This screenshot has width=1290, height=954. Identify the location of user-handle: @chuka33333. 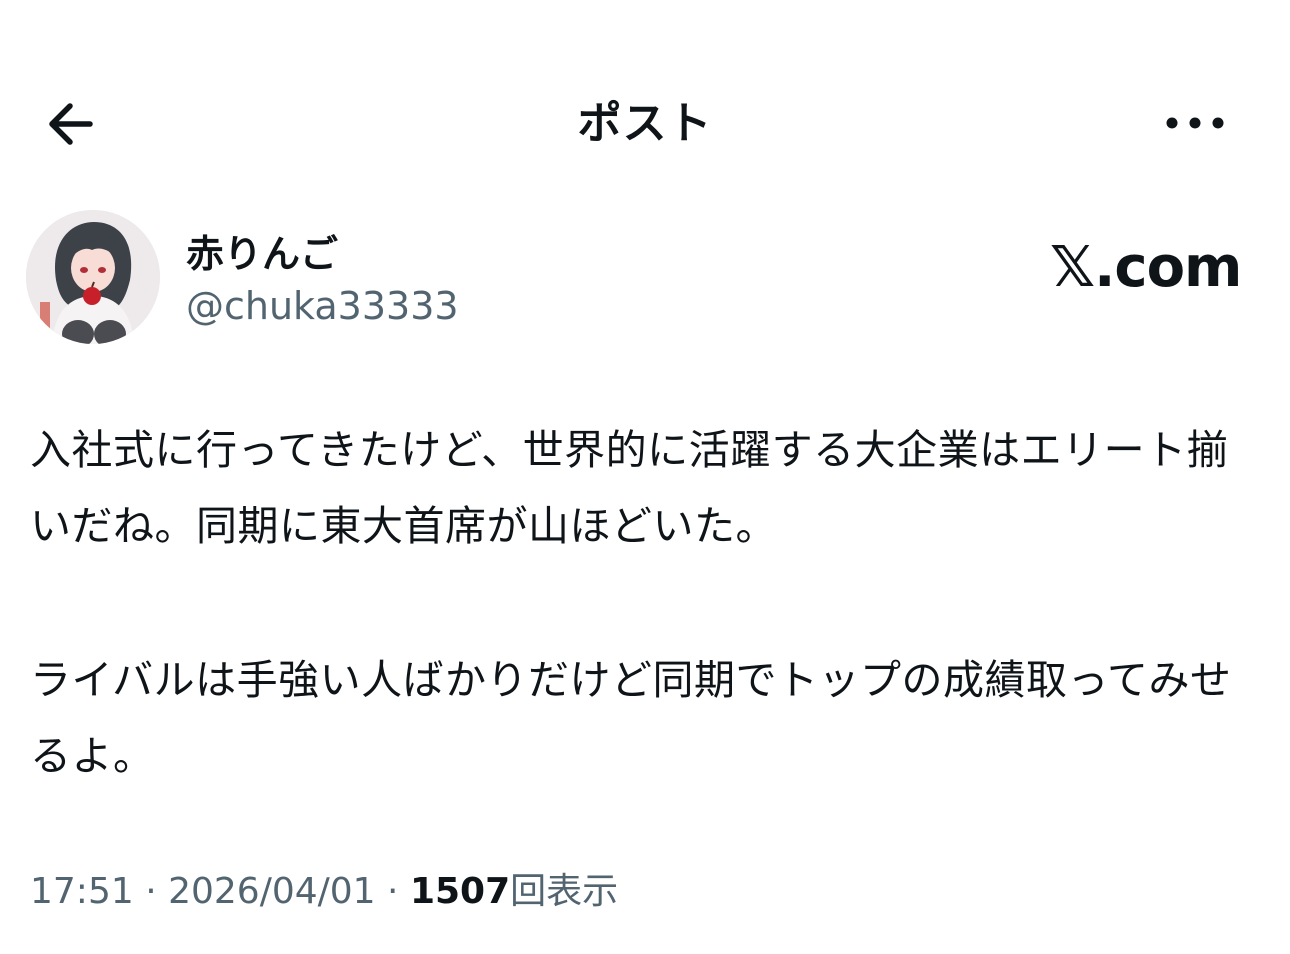
(322, 306).